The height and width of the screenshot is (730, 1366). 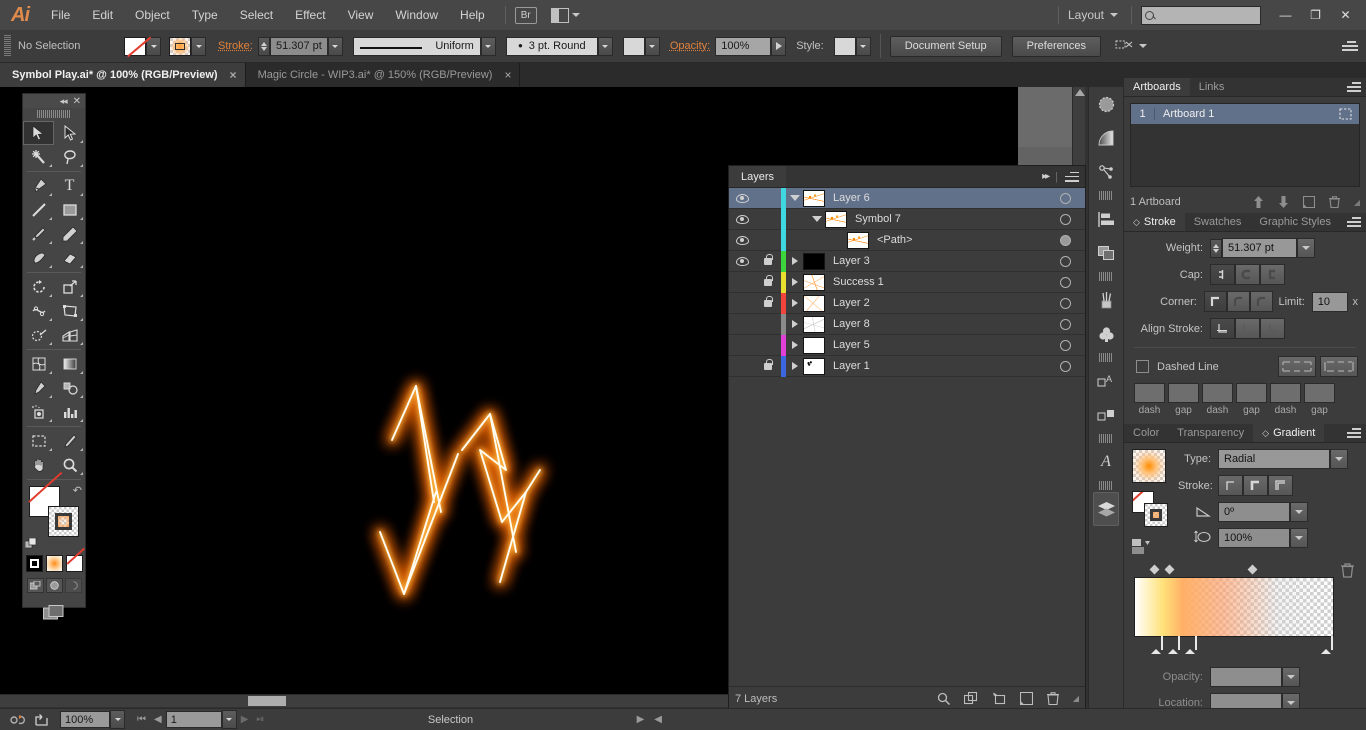 What do you see at coordinates (935, 324) in the screenshot?
I see `layer-name: Layer 8` at bounding box center [935, 324].